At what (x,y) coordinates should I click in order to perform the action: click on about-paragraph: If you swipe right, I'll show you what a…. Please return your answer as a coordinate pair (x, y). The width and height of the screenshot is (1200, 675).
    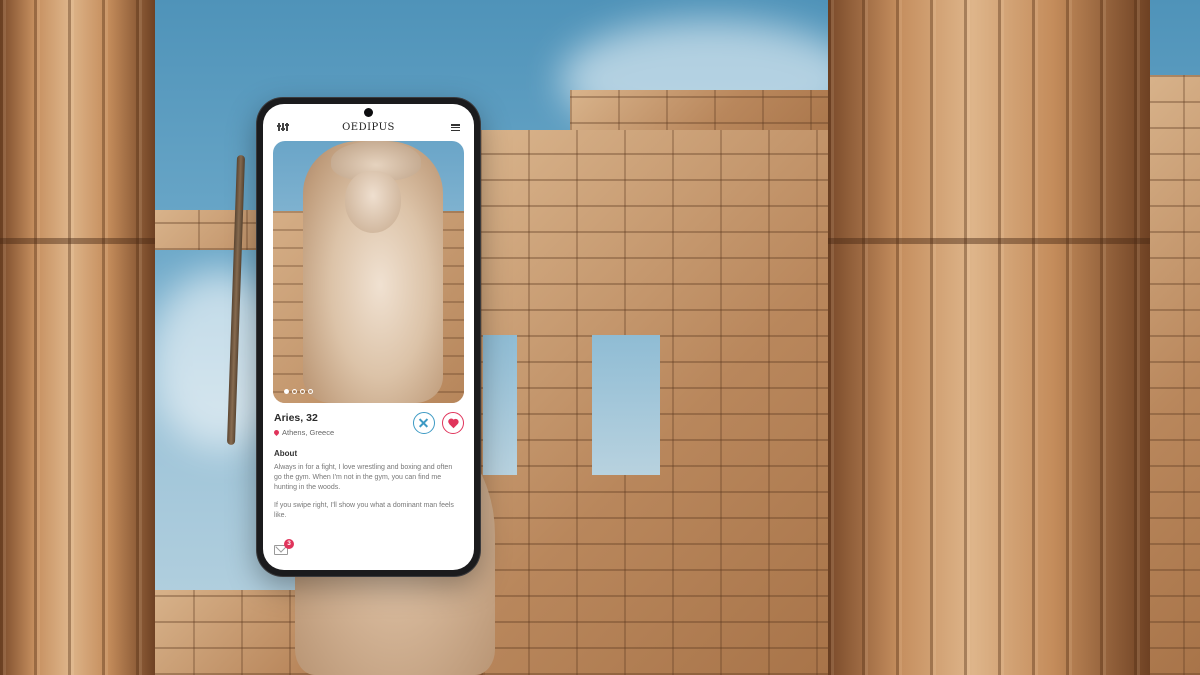
    Looking at the image, I should click on (364, 511).